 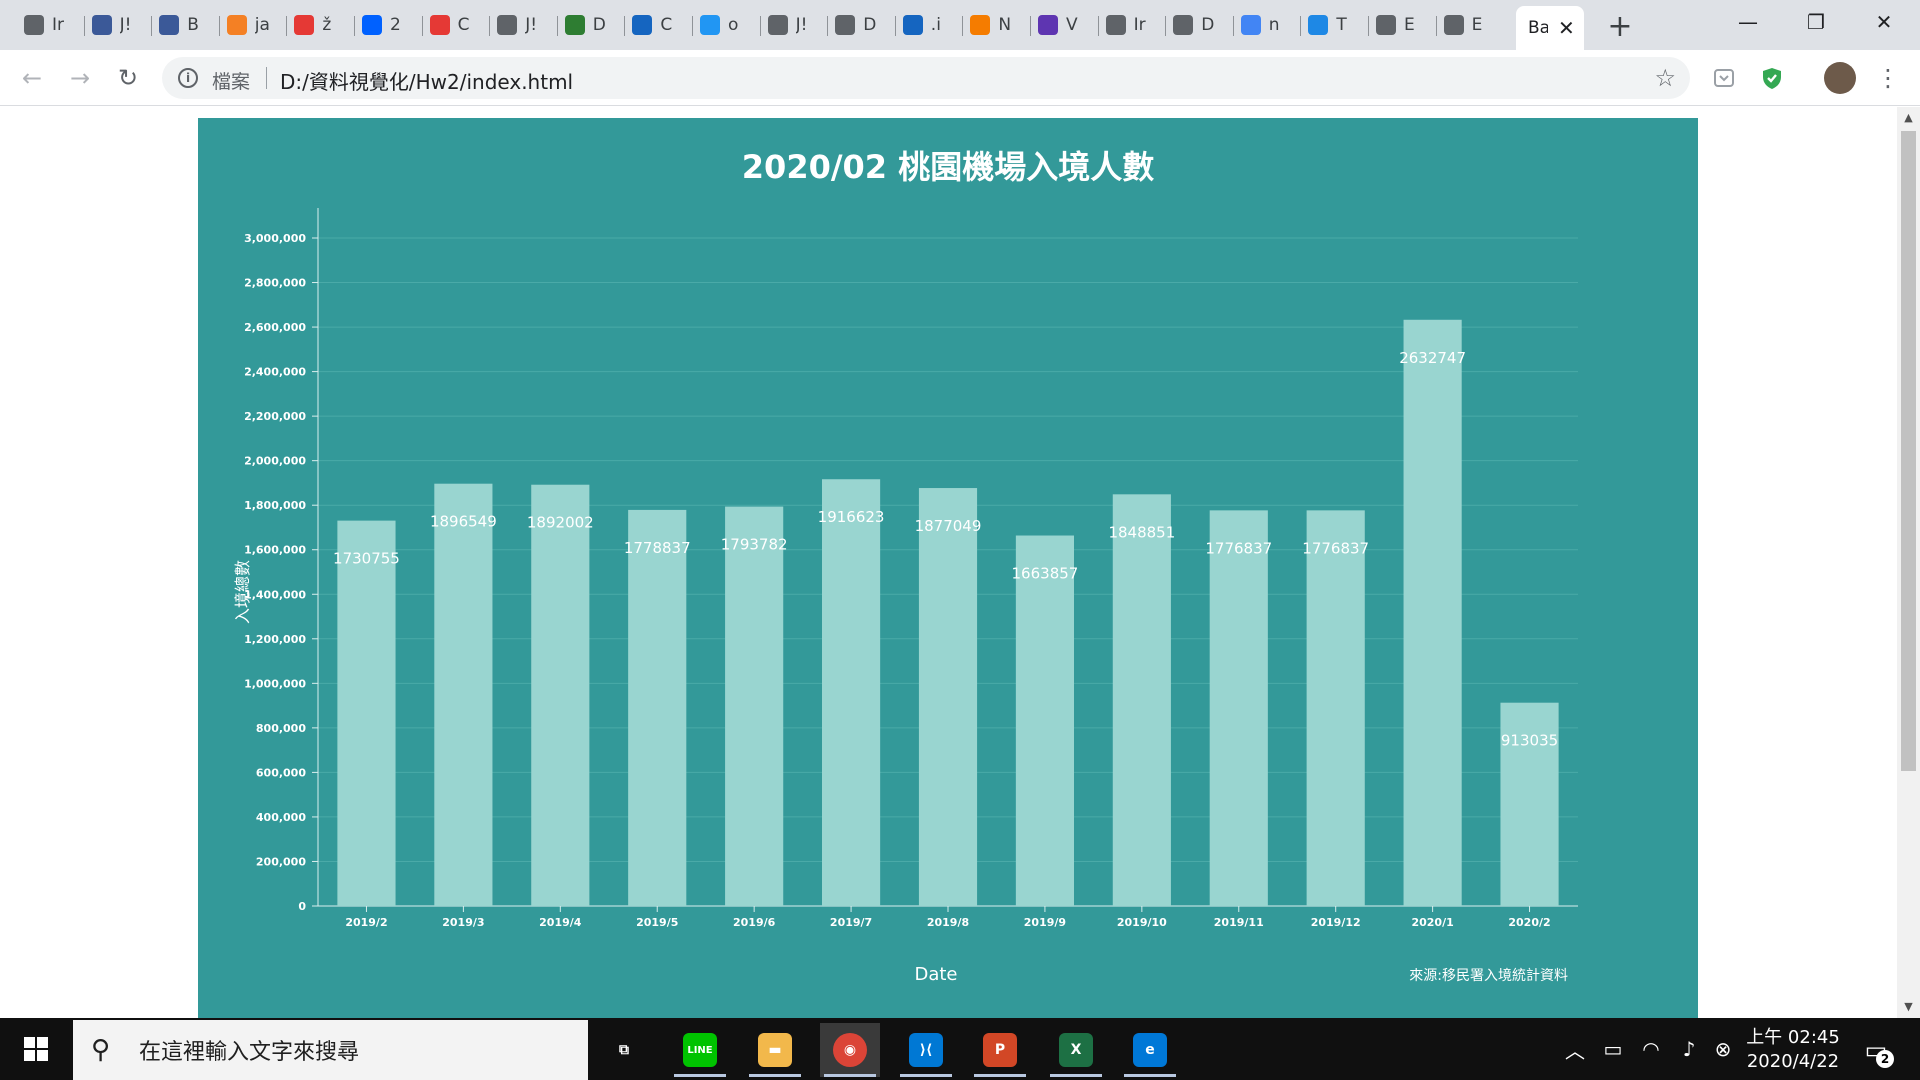 I want to click on action-center-button: ▭ 2, so click(x=1876, y=1050).